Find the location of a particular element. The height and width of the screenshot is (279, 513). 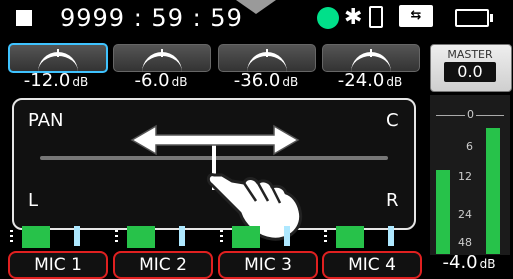

gain-value-mic-2: -6.0 dB is located at coordinates (161, 80).